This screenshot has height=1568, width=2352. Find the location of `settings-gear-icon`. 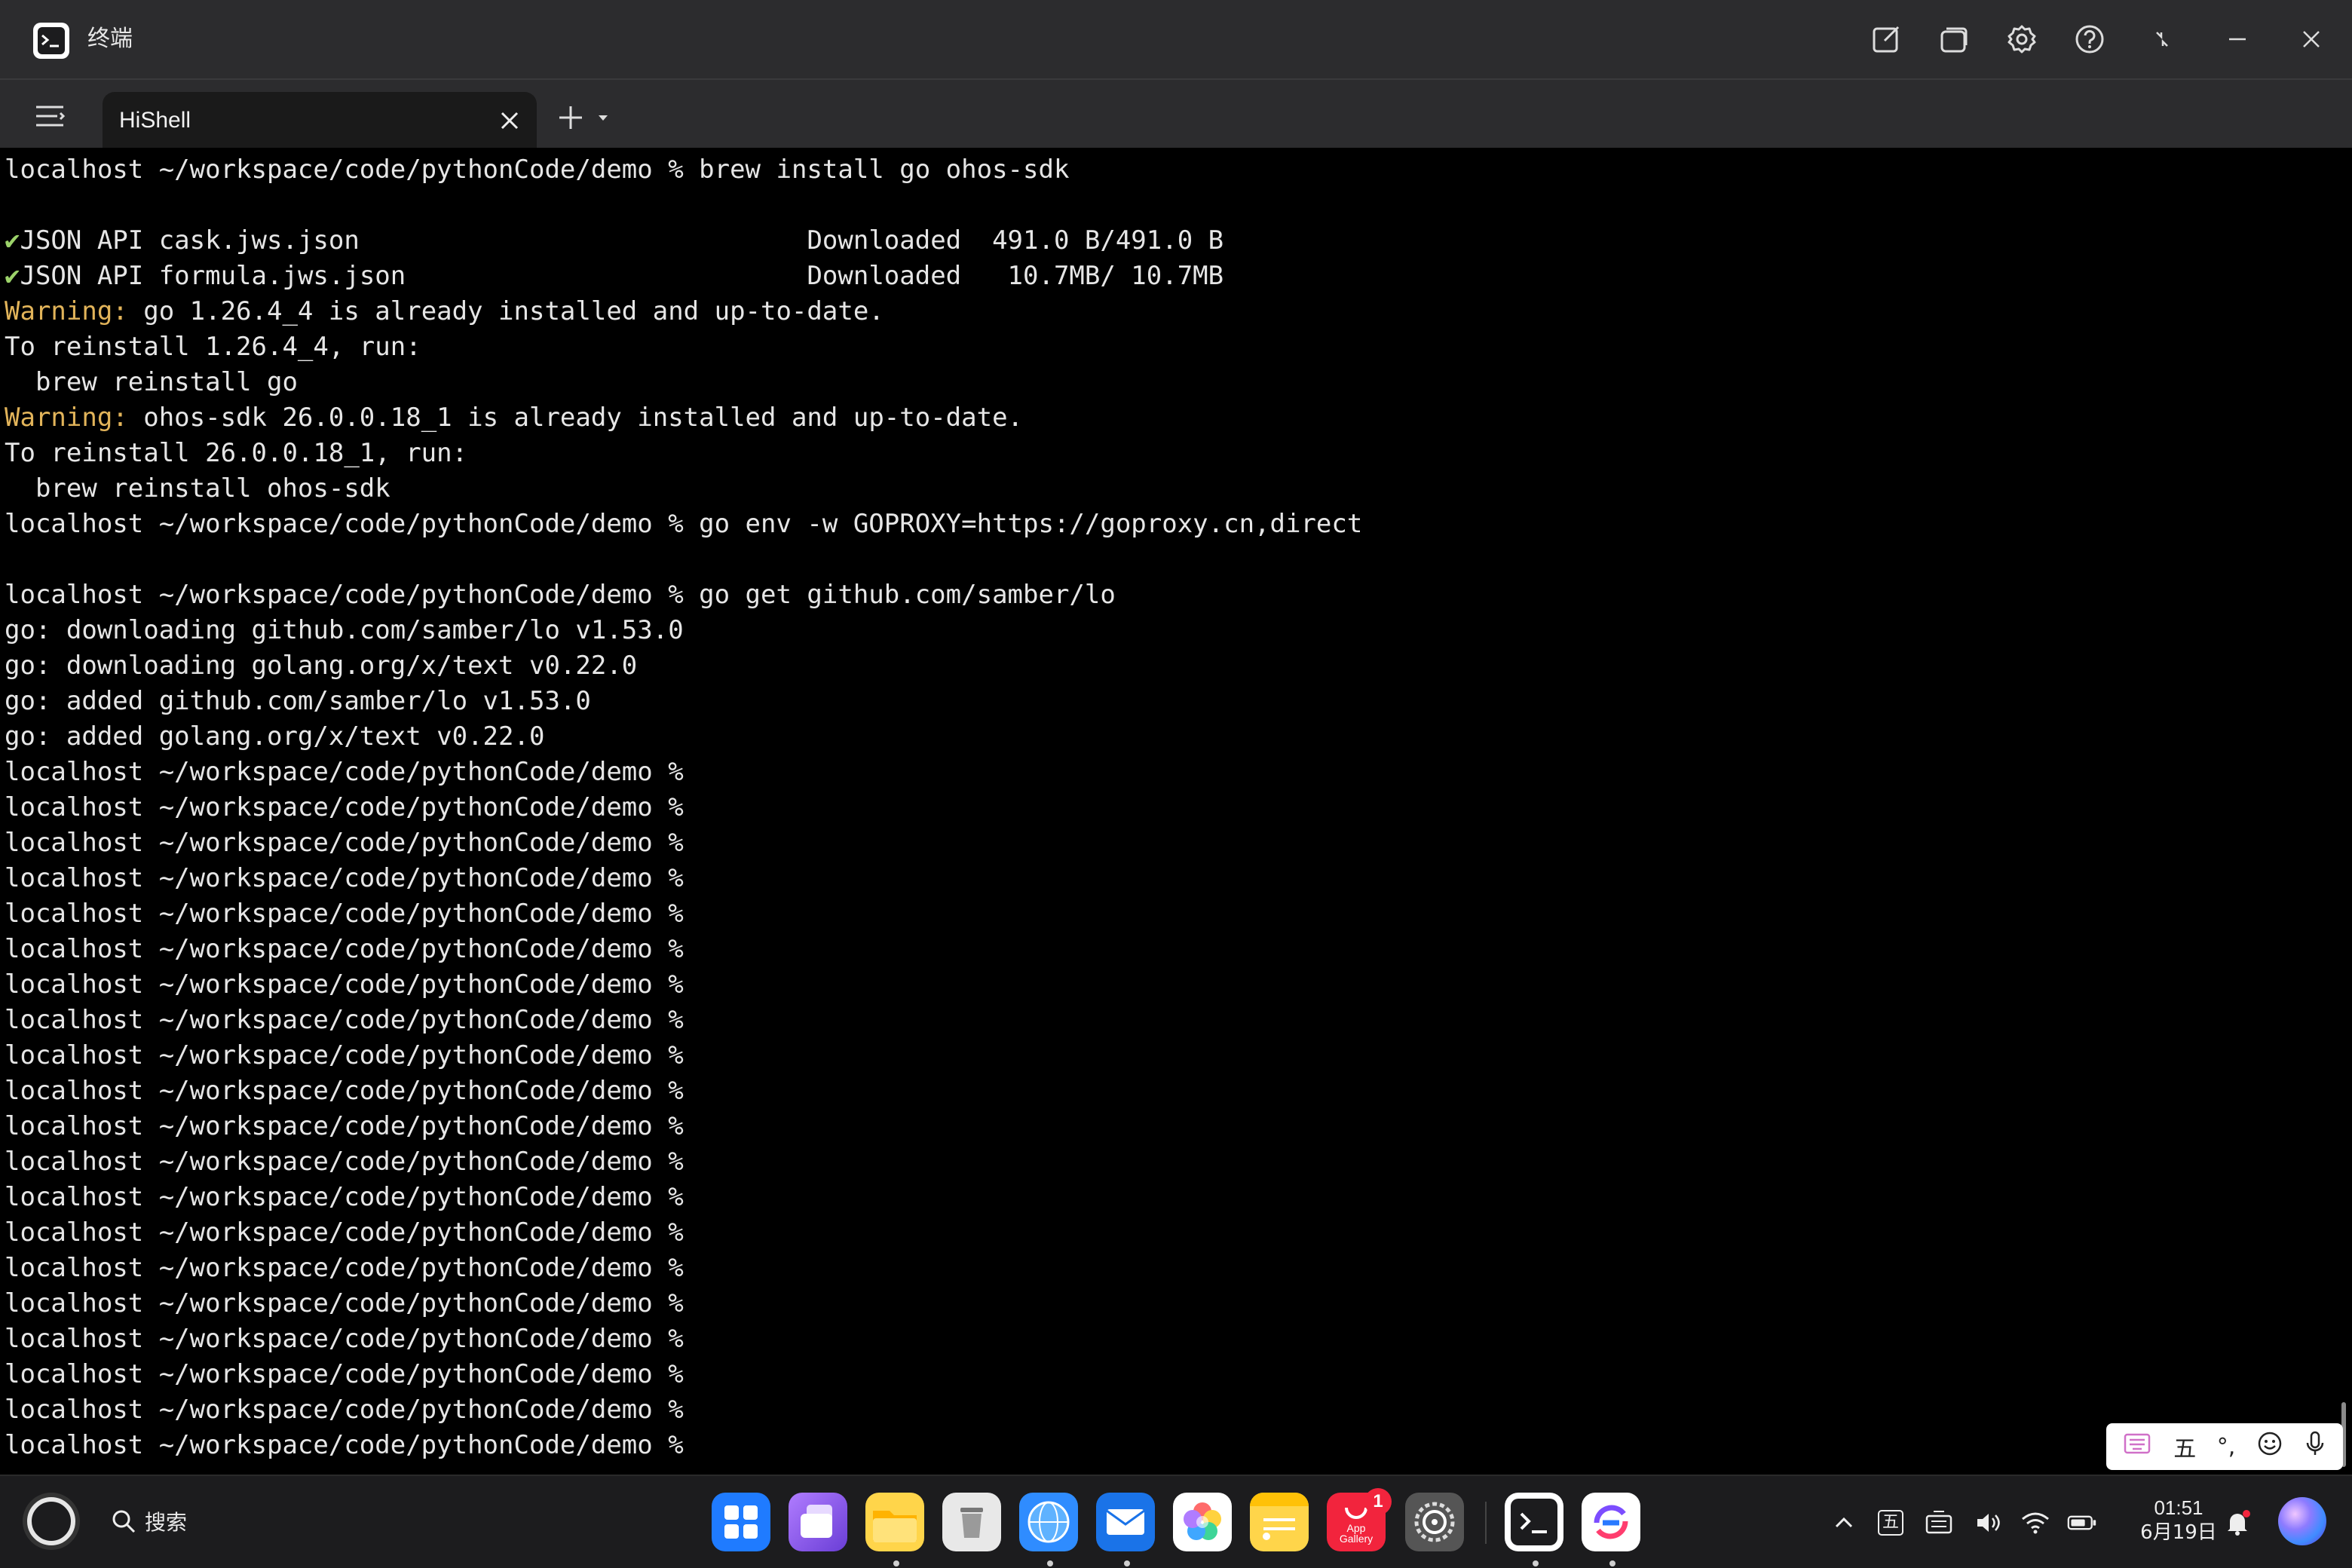

settings-gear-icon is located at coordinates (2021, 39).